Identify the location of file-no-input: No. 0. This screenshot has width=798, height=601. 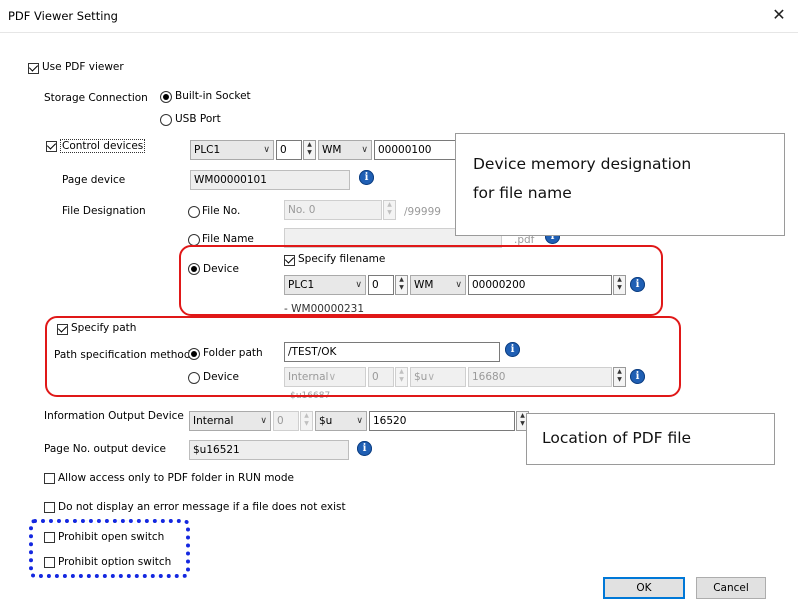
(333, 210).